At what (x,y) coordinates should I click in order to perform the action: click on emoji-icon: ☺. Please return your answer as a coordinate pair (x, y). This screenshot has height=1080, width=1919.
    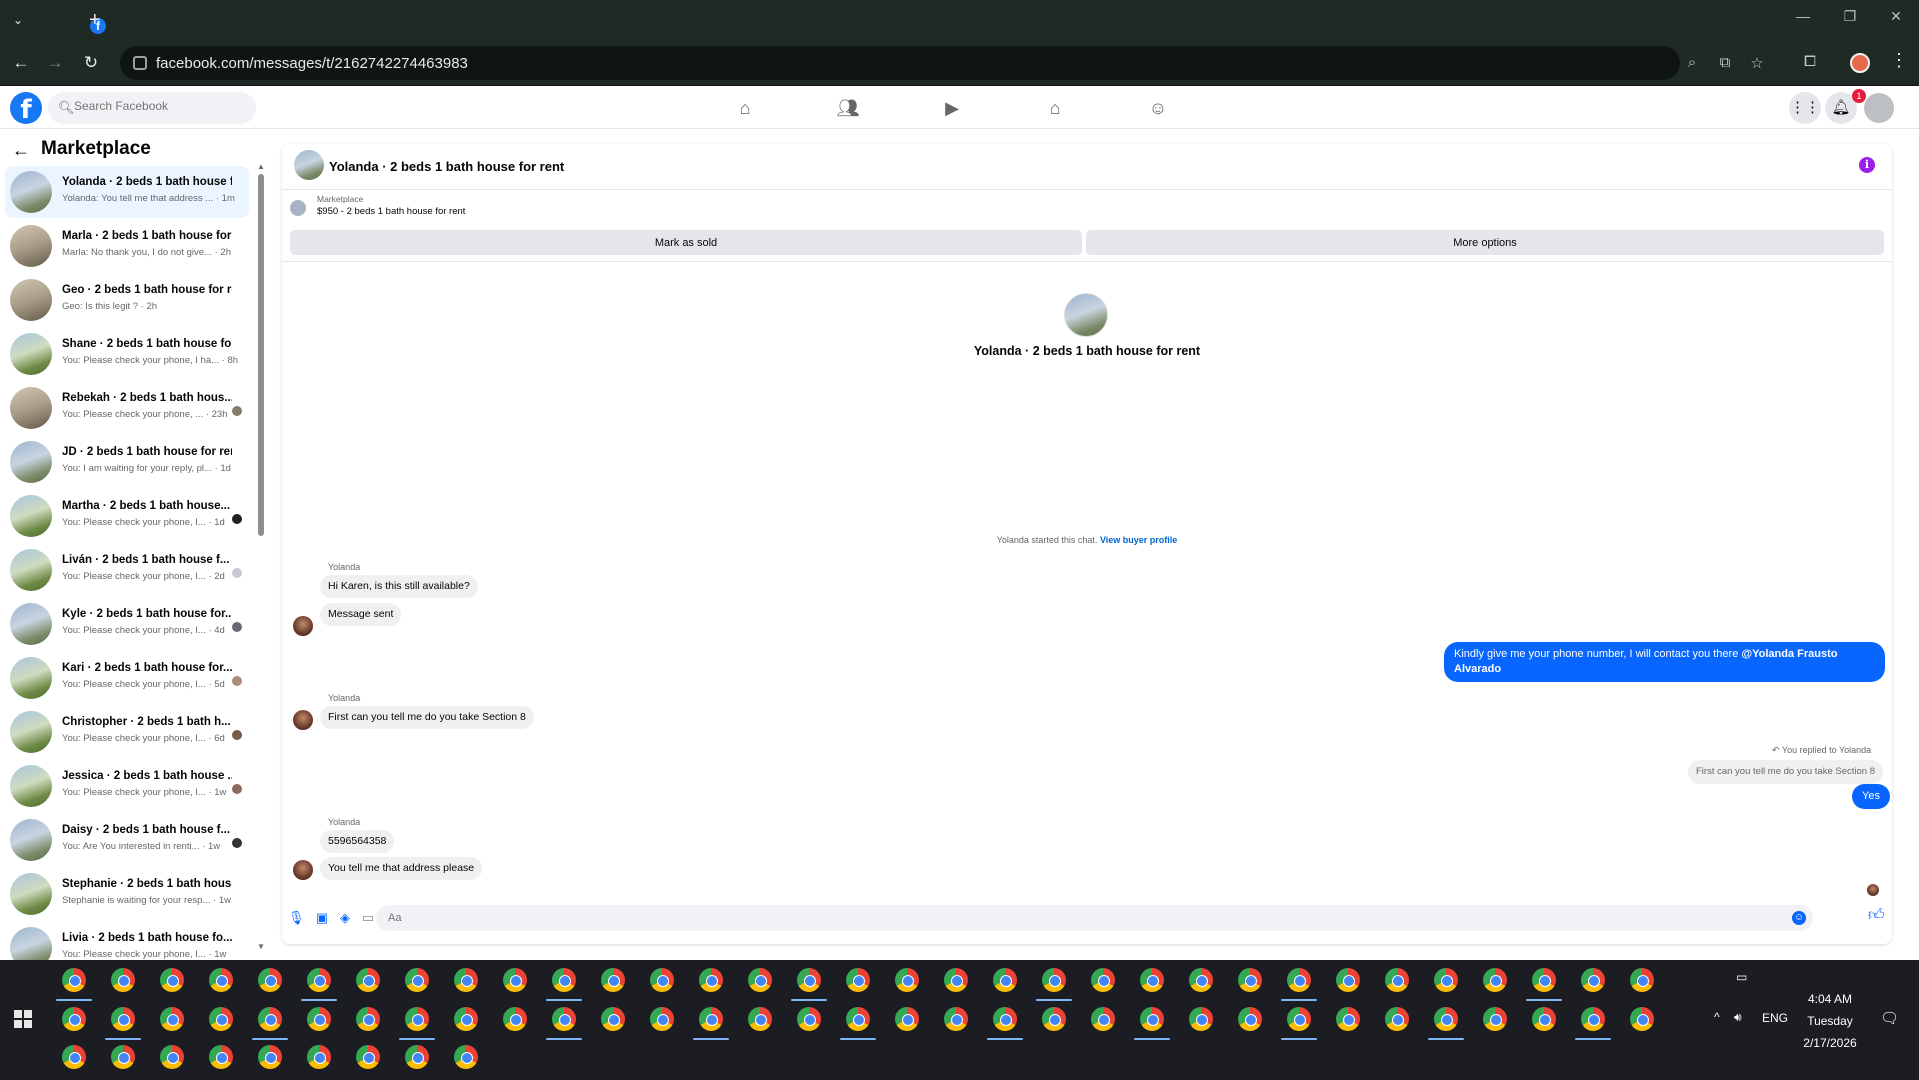
    Looking at the image, I should click on (1799, 918).